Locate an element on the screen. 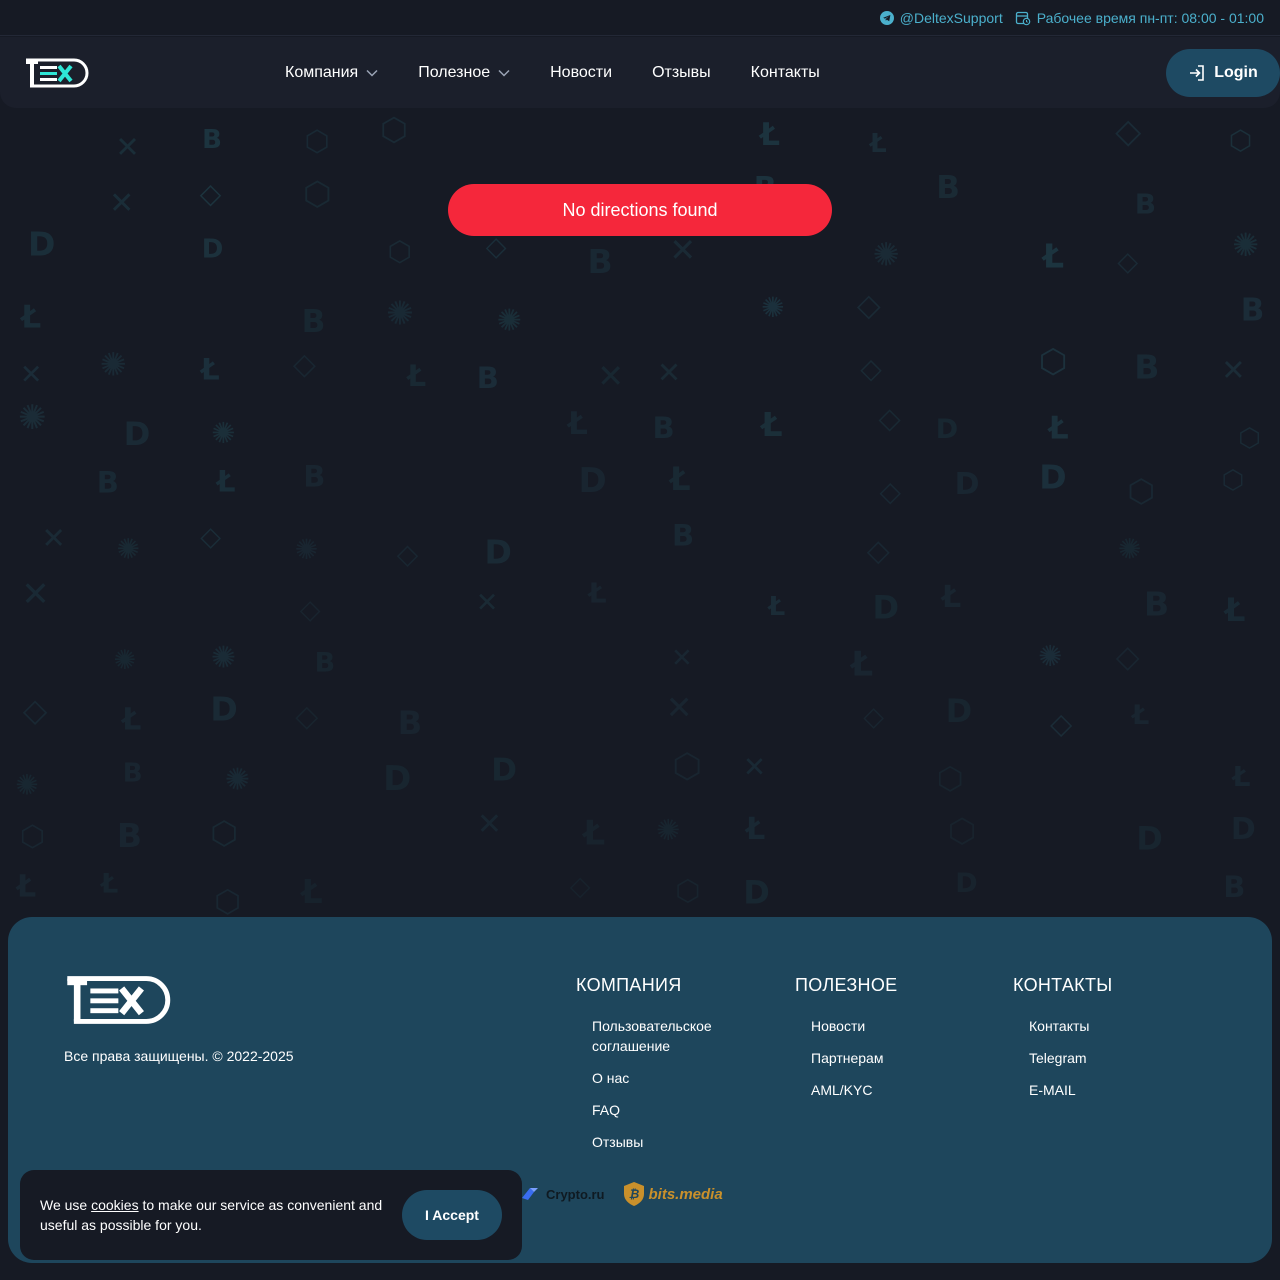  crypto-ru-icon is located at coordinates (530, 1194).